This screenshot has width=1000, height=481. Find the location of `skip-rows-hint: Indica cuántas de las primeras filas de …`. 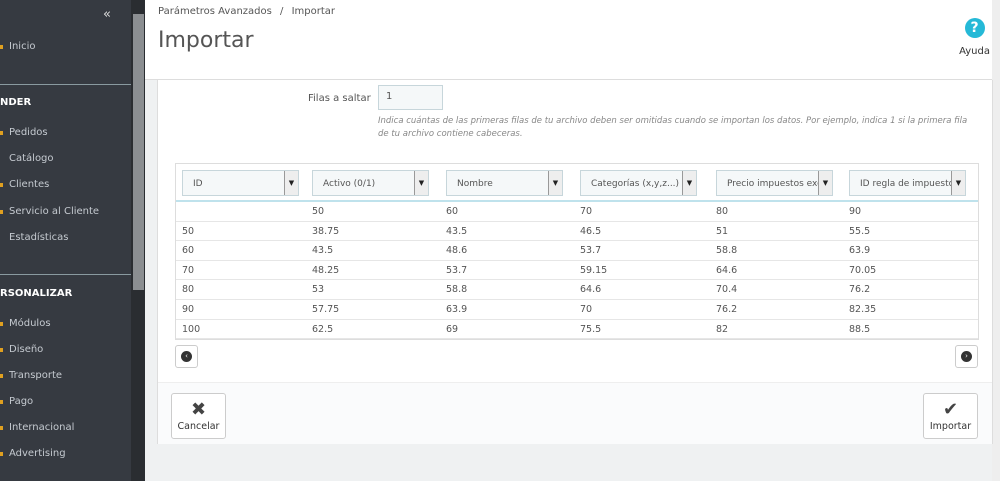

skip-rows-hint: Indica cuántas de las primeras filas de … is located at coordinates (673, 127).